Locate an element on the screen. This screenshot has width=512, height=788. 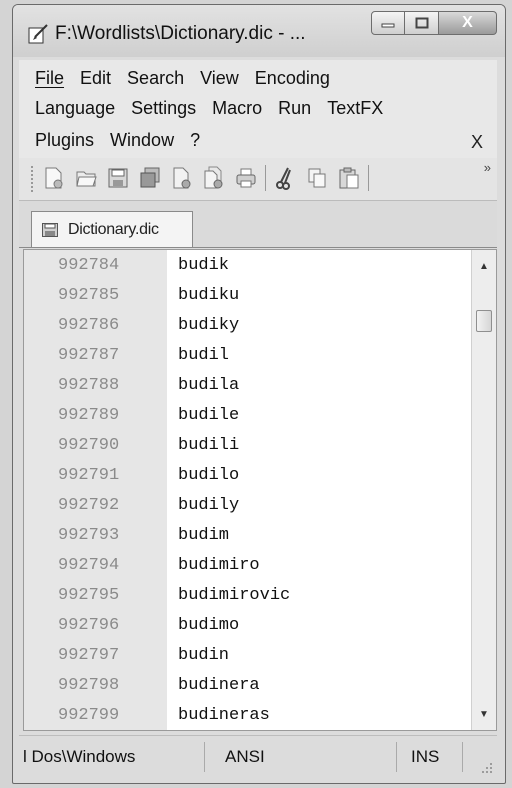
close-window-button: X is located at coordinates (468, 23).